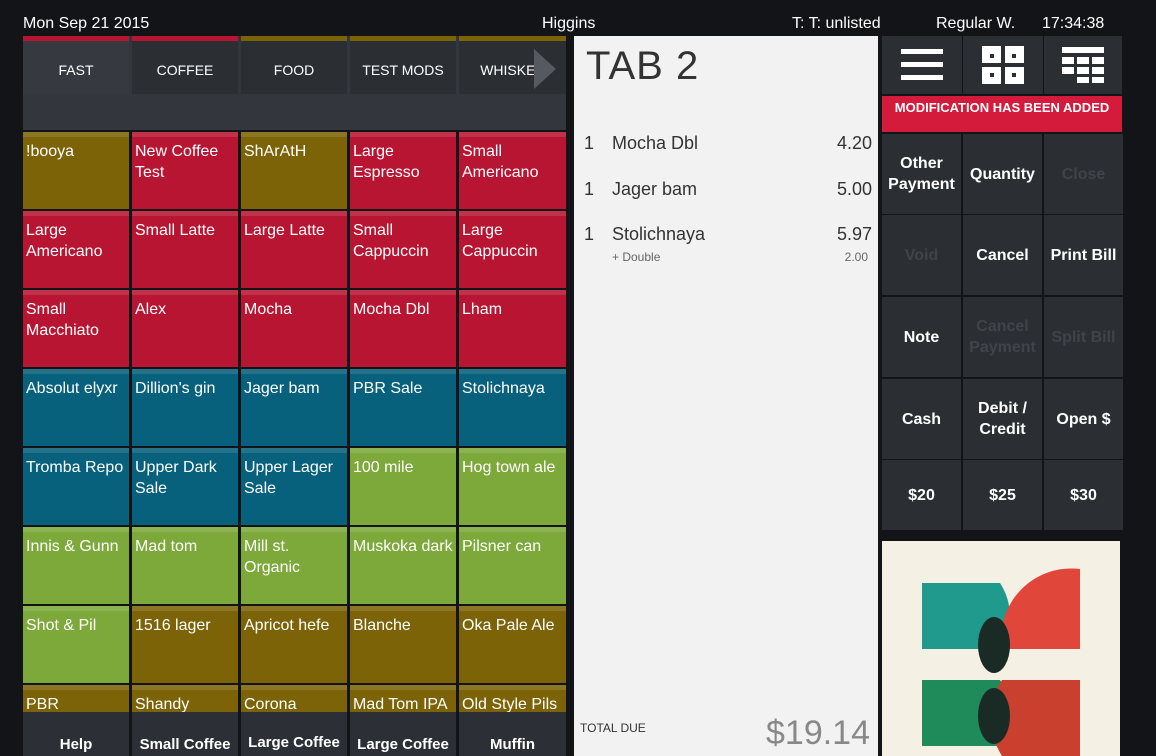 Image resolution: width=1156 pixels, height=756 pixels. I want to click on total-due-label: TOTAL DUE, so click(613, 728).